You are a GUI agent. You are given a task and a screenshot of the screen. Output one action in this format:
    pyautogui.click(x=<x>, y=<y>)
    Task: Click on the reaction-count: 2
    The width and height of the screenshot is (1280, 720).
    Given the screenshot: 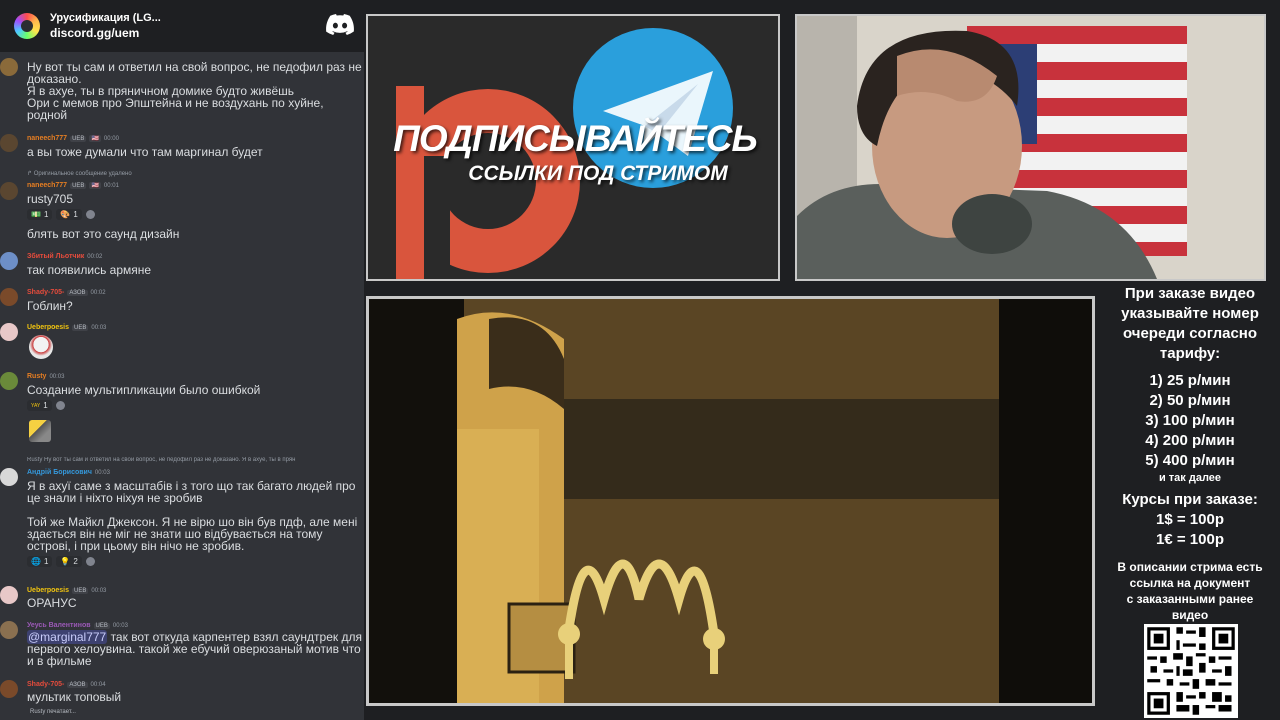 What is the action you would take?
    pyautogui.click(x=75, y=561)
    